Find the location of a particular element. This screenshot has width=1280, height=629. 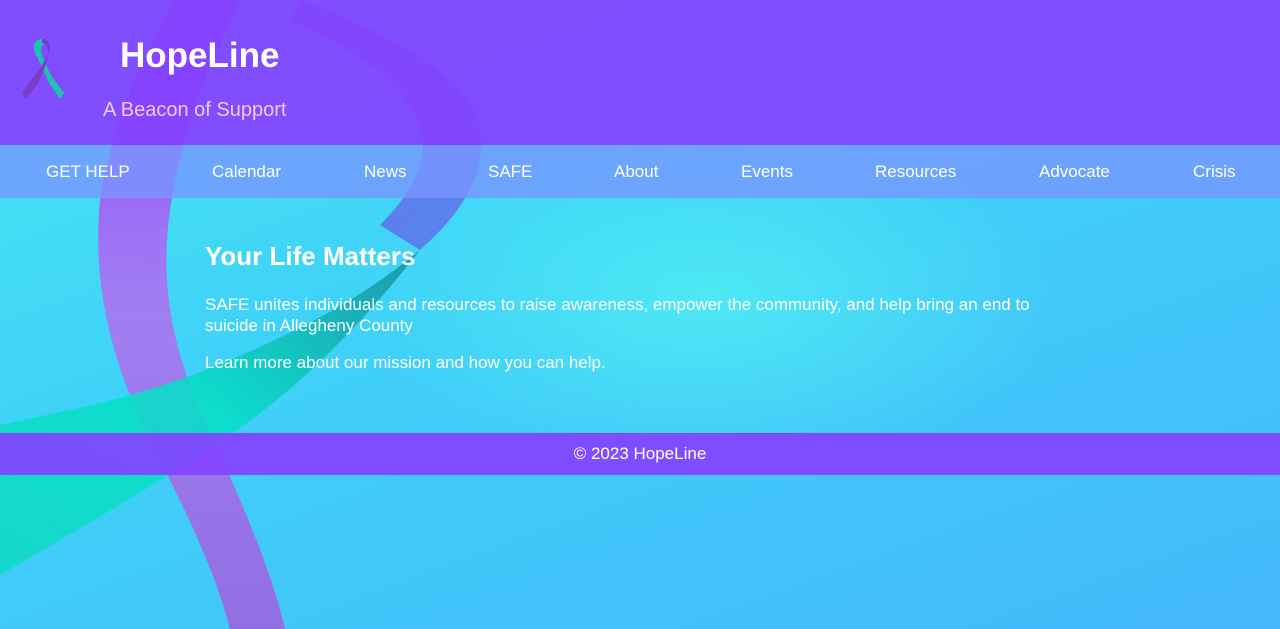

site-tagline: A Beacon of Support is located at coordinates (195, 110).